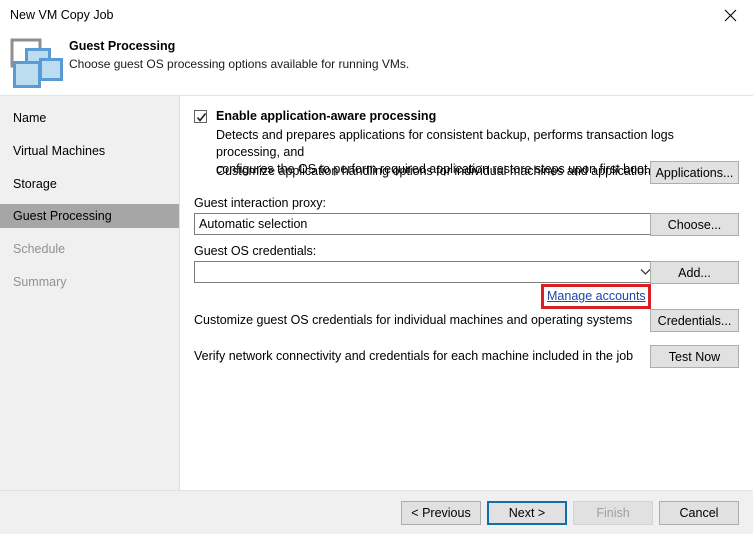  What do you see at coordinates (326, 116) in the screenshot?
I see `enable-app-aware-processing-label: Enable application-aware processing` at bounding box center [326, 116].